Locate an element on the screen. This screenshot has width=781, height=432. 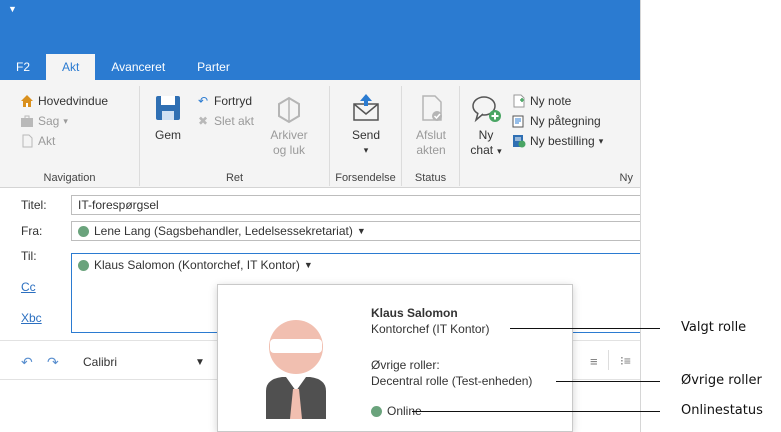
hovedvindue-label: Hovedvindue is located at coordinates (73, 101).